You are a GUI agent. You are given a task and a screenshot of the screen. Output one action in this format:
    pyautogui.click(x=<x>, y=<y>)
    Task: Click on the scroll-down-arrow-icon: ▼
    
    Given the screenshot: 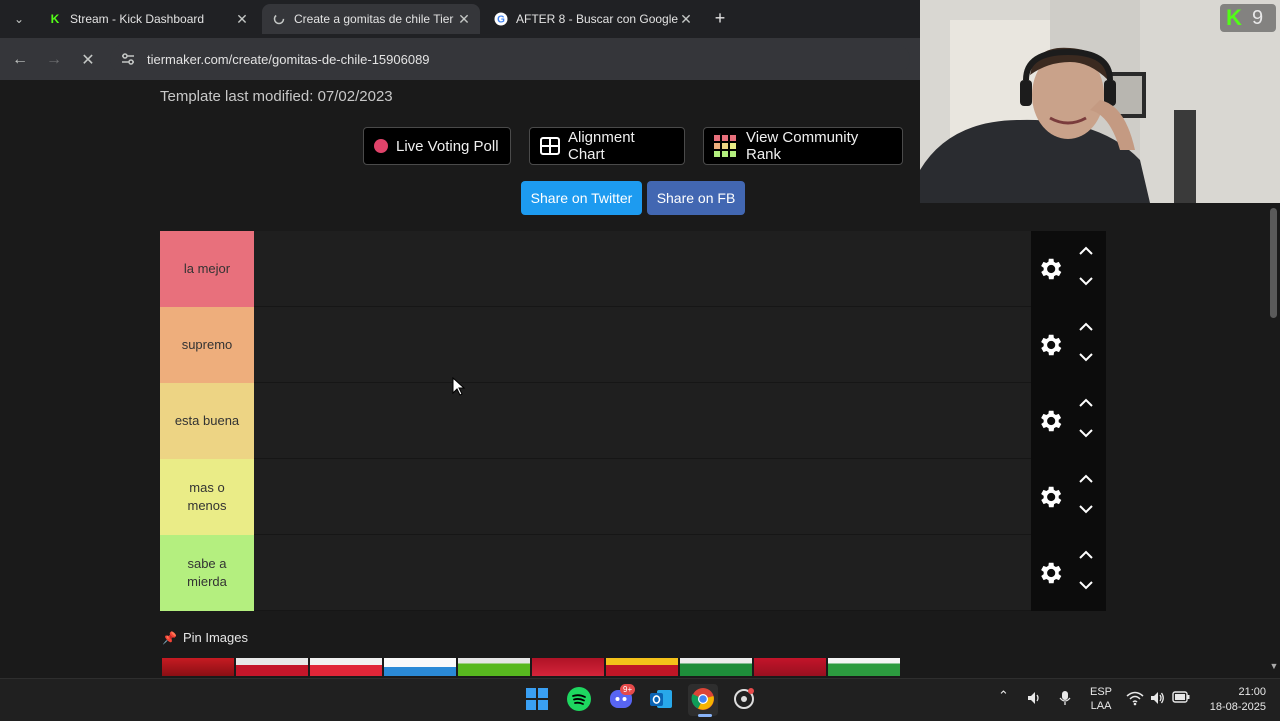 What is the action you would take?
    pyautogui.click(x=1274, y=667)
    